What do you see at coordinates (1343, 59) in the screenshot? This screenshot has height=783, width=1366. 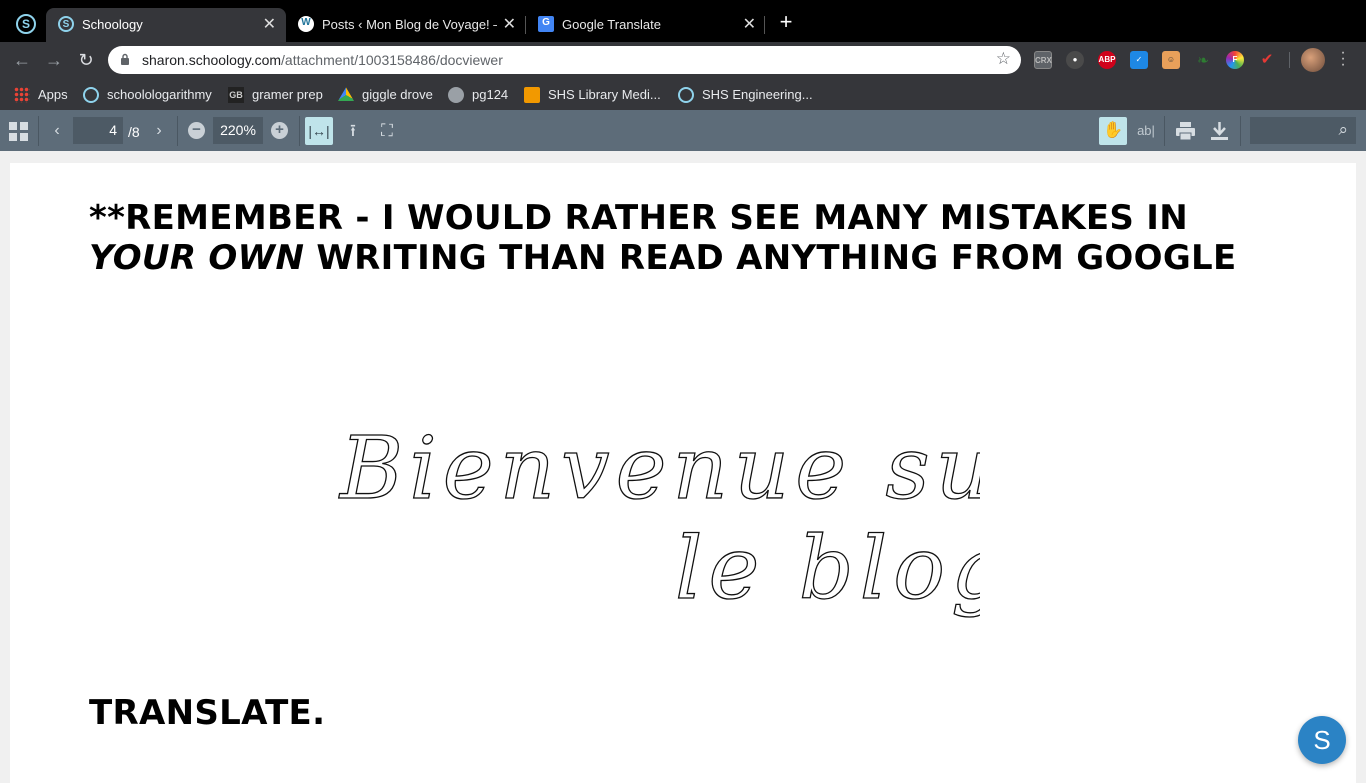 I see `browser-menu-icon: · · ·` at bounding box center [1343, 59].